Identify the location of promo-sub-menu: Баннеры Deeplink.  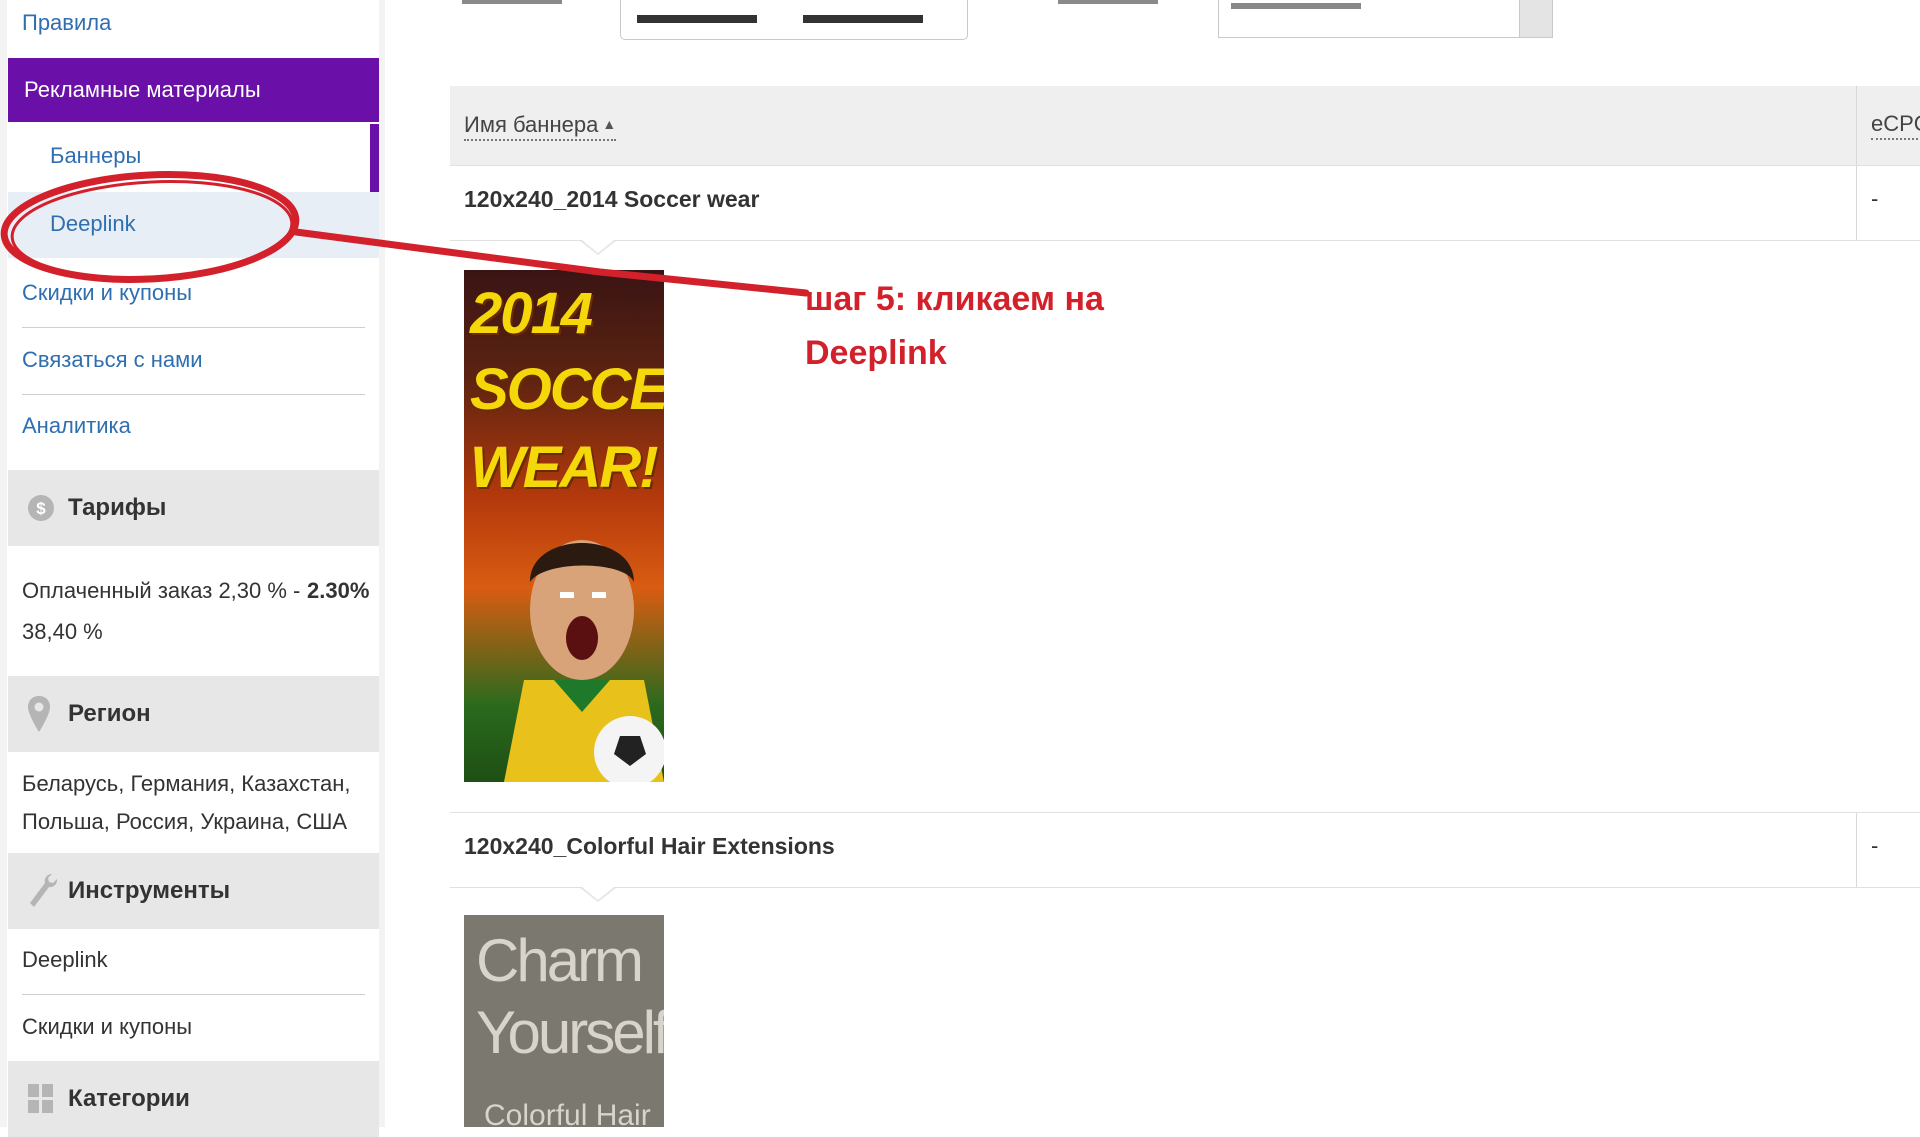
(193, 194).